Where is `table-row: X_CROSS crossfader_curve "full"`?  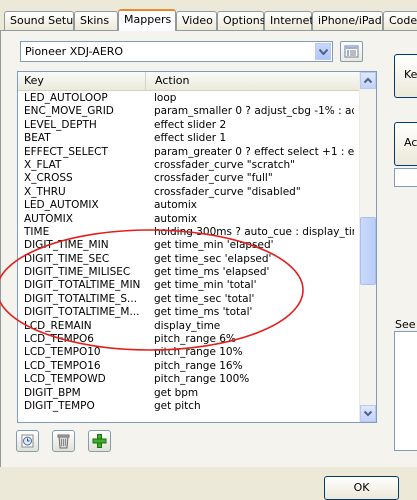
table-row: X_CROSS crossfader_curve "full" is located at coordinates (189, 178).